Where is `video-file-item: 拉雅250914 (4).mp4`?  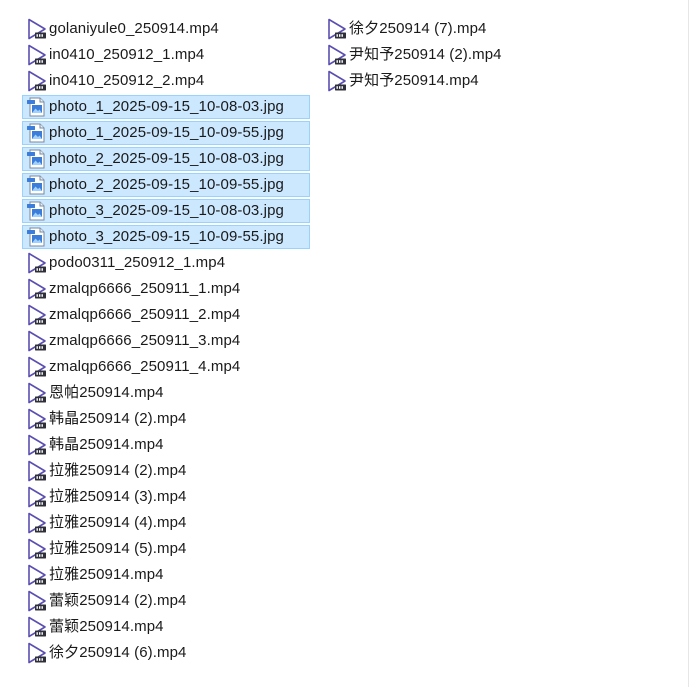 video-file-item: 拉雅250914 (4).mp4 is located at coordinates (166, 523).